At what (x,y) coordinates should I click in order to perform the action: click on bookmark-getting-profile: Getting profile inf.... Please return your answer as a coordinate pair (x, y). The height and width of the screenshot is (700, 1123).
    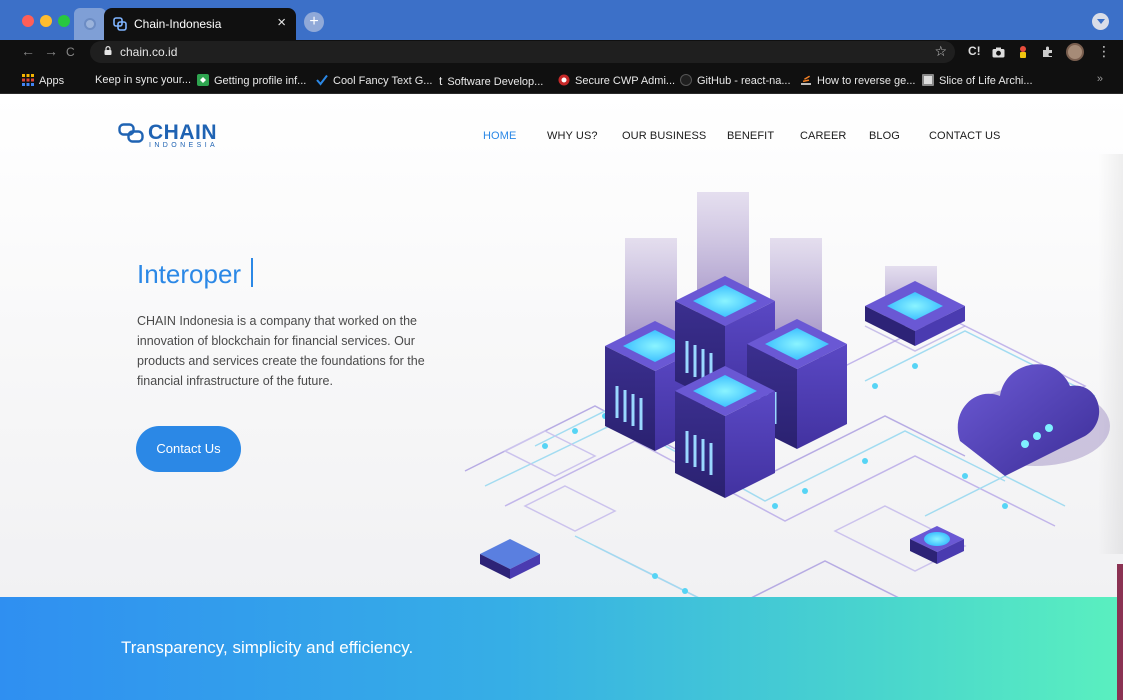
    Looking at the image, I should click on (251, 80).